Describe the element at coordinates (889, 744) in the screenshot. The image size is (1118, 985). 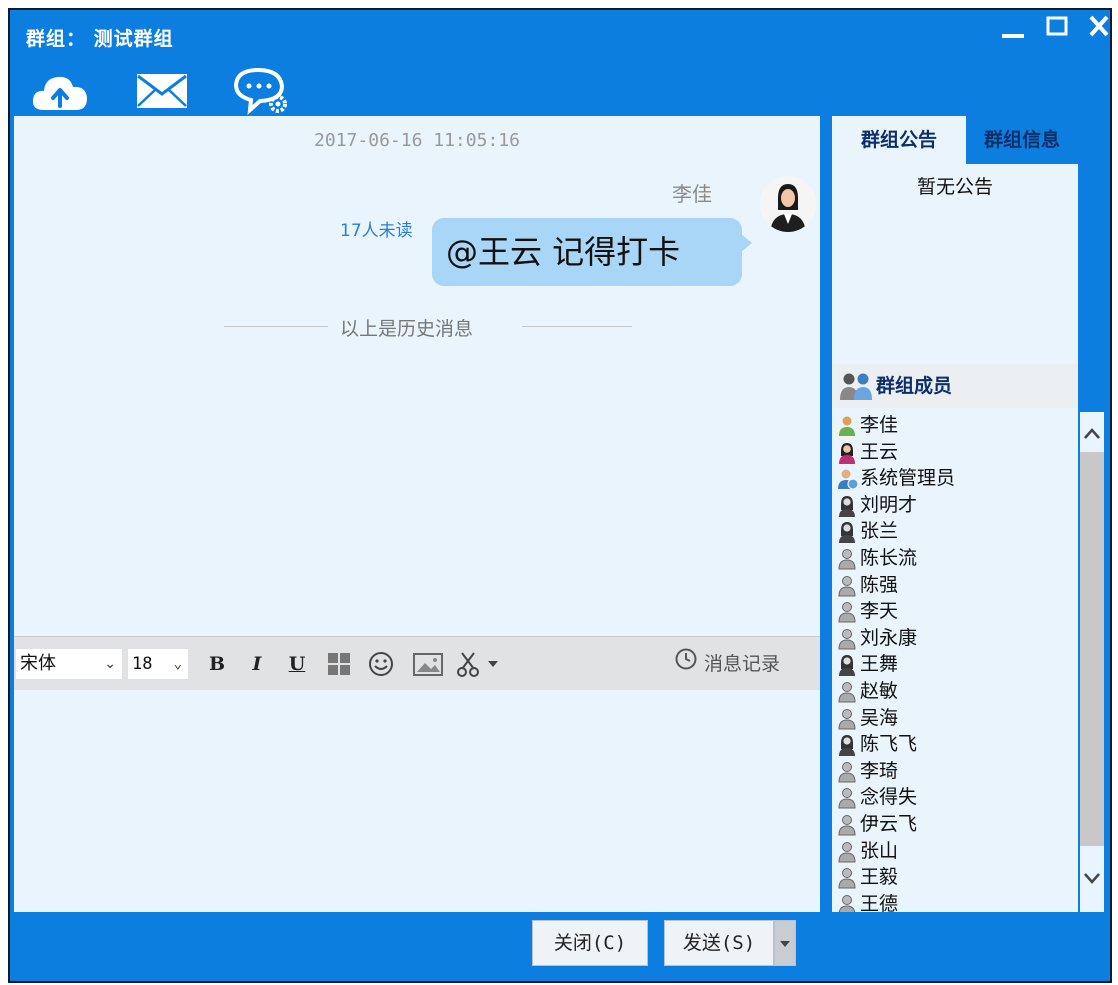
I see `member-name: 陈飞飞` at that location.